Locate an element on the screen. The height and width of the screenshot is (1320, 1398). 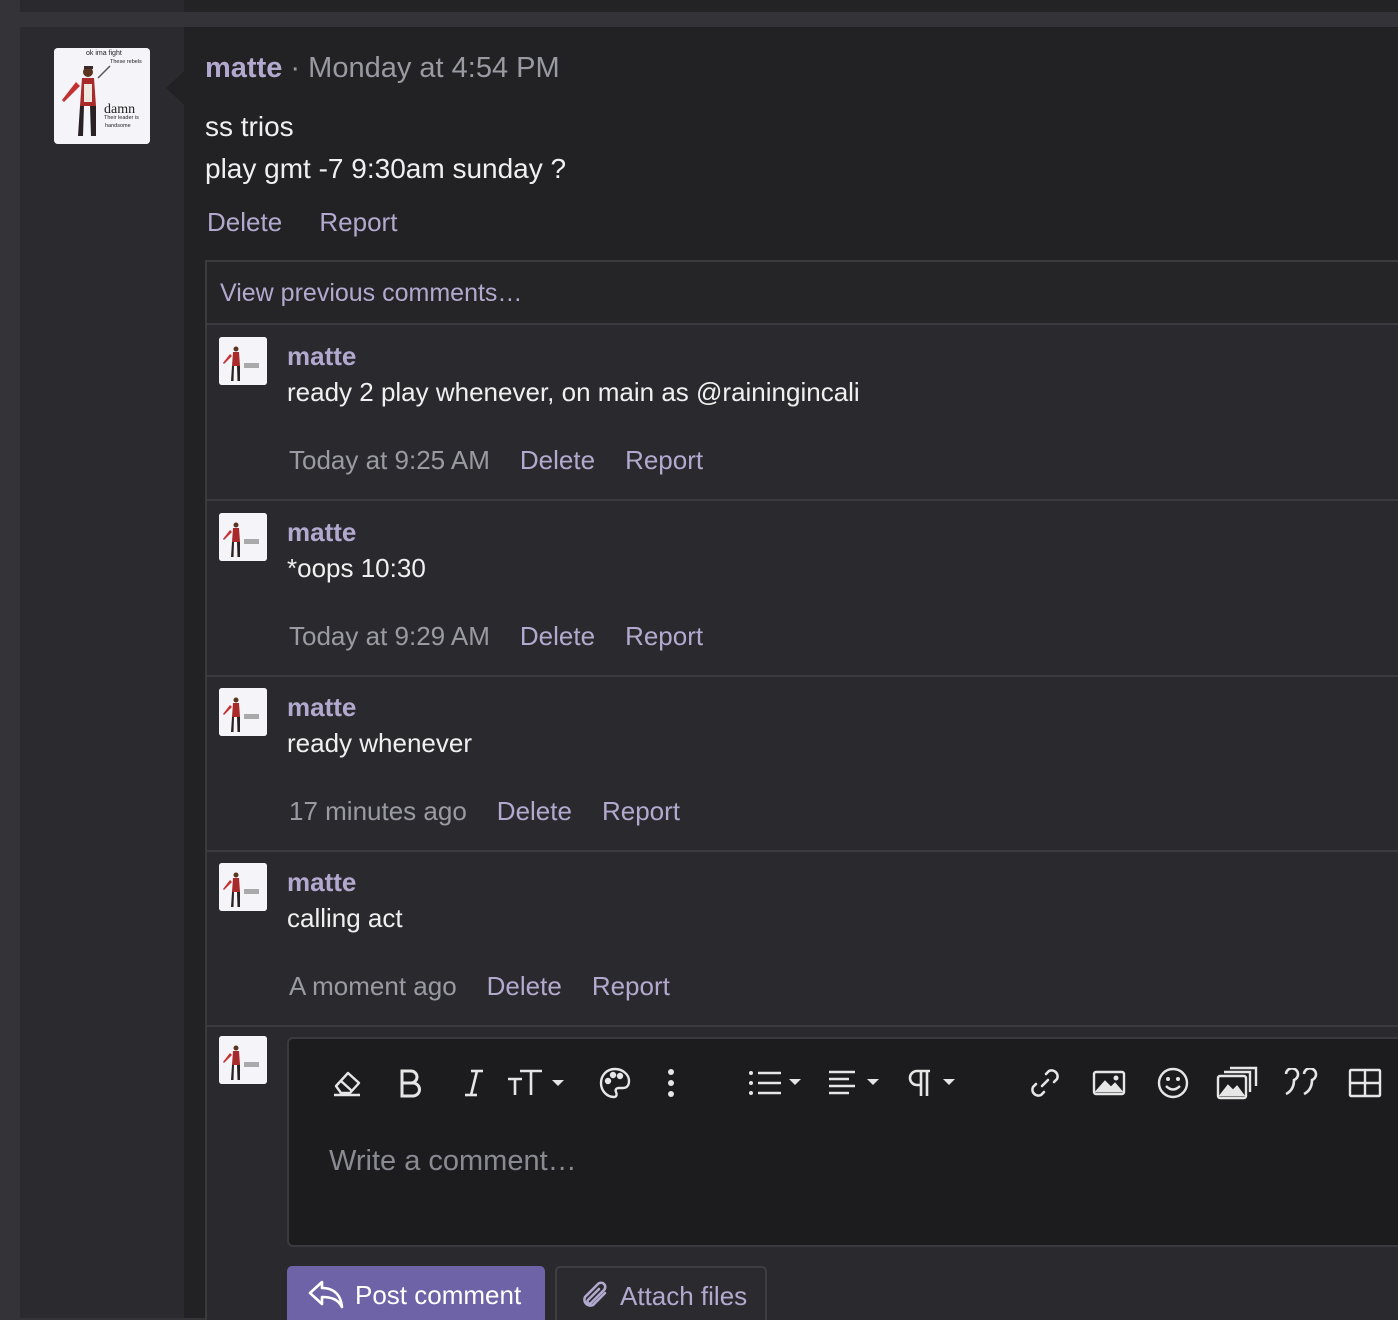
eraser-icon is located at coordinates (347, 1083).